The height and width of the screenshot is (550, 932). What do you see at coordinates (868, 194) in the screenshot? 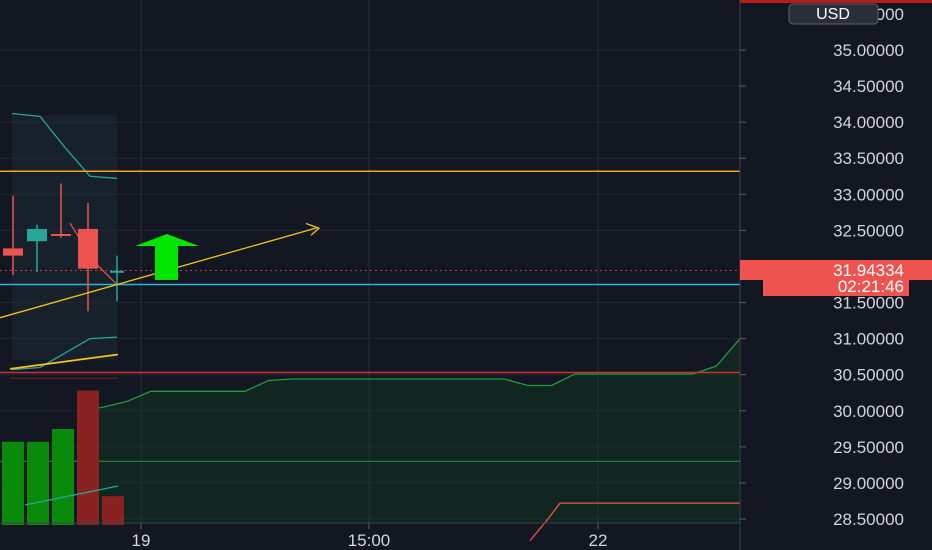
I see `y-tick-label: 33.00000` at bounding box center [868, 194].